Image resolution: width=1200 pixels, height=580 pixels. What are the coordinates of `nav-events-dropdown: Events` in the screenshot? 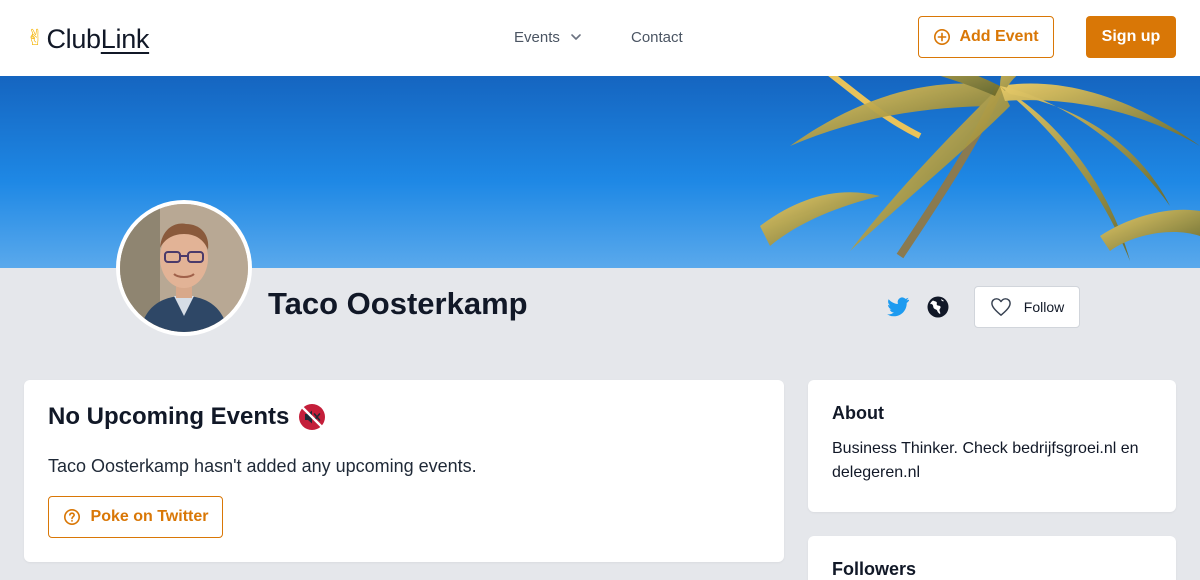 It's located at (548, 37).